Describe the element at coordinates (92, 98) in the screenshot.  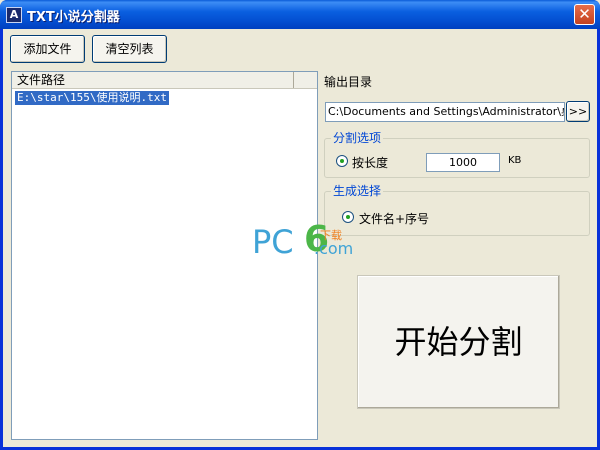
I see `list-item: E:\star\155\使用说明.txt` at that location.